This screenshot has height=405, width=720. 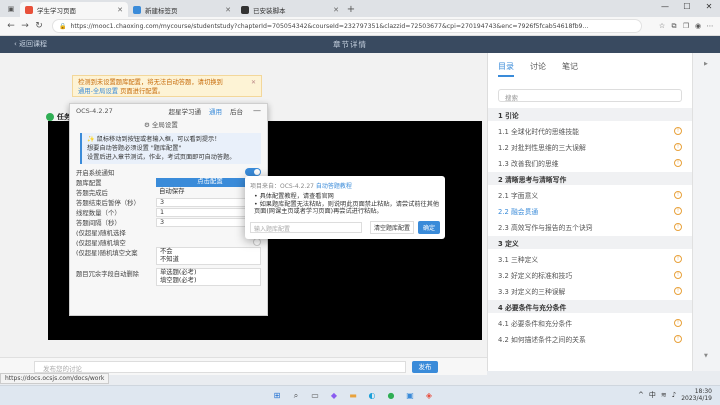 I want to click on forward-icon: →, so click(x=25, y=26).